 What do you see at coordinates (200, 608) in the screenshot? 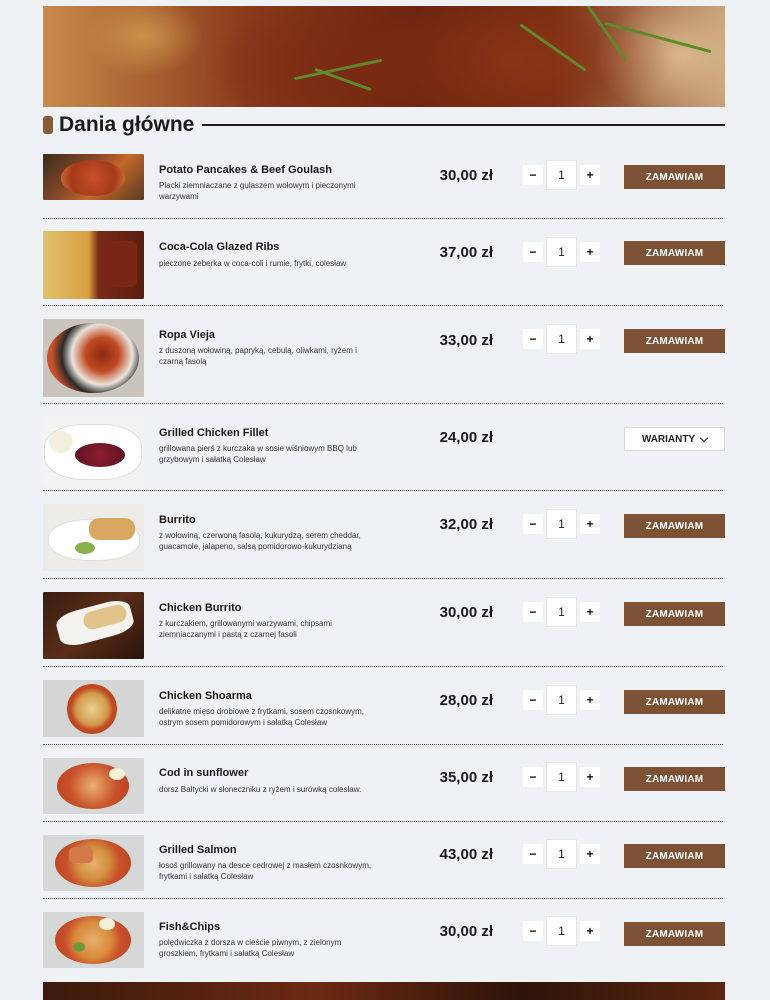
I see `dish-name: Chicken Burrito` at bounding box center [200, 608].